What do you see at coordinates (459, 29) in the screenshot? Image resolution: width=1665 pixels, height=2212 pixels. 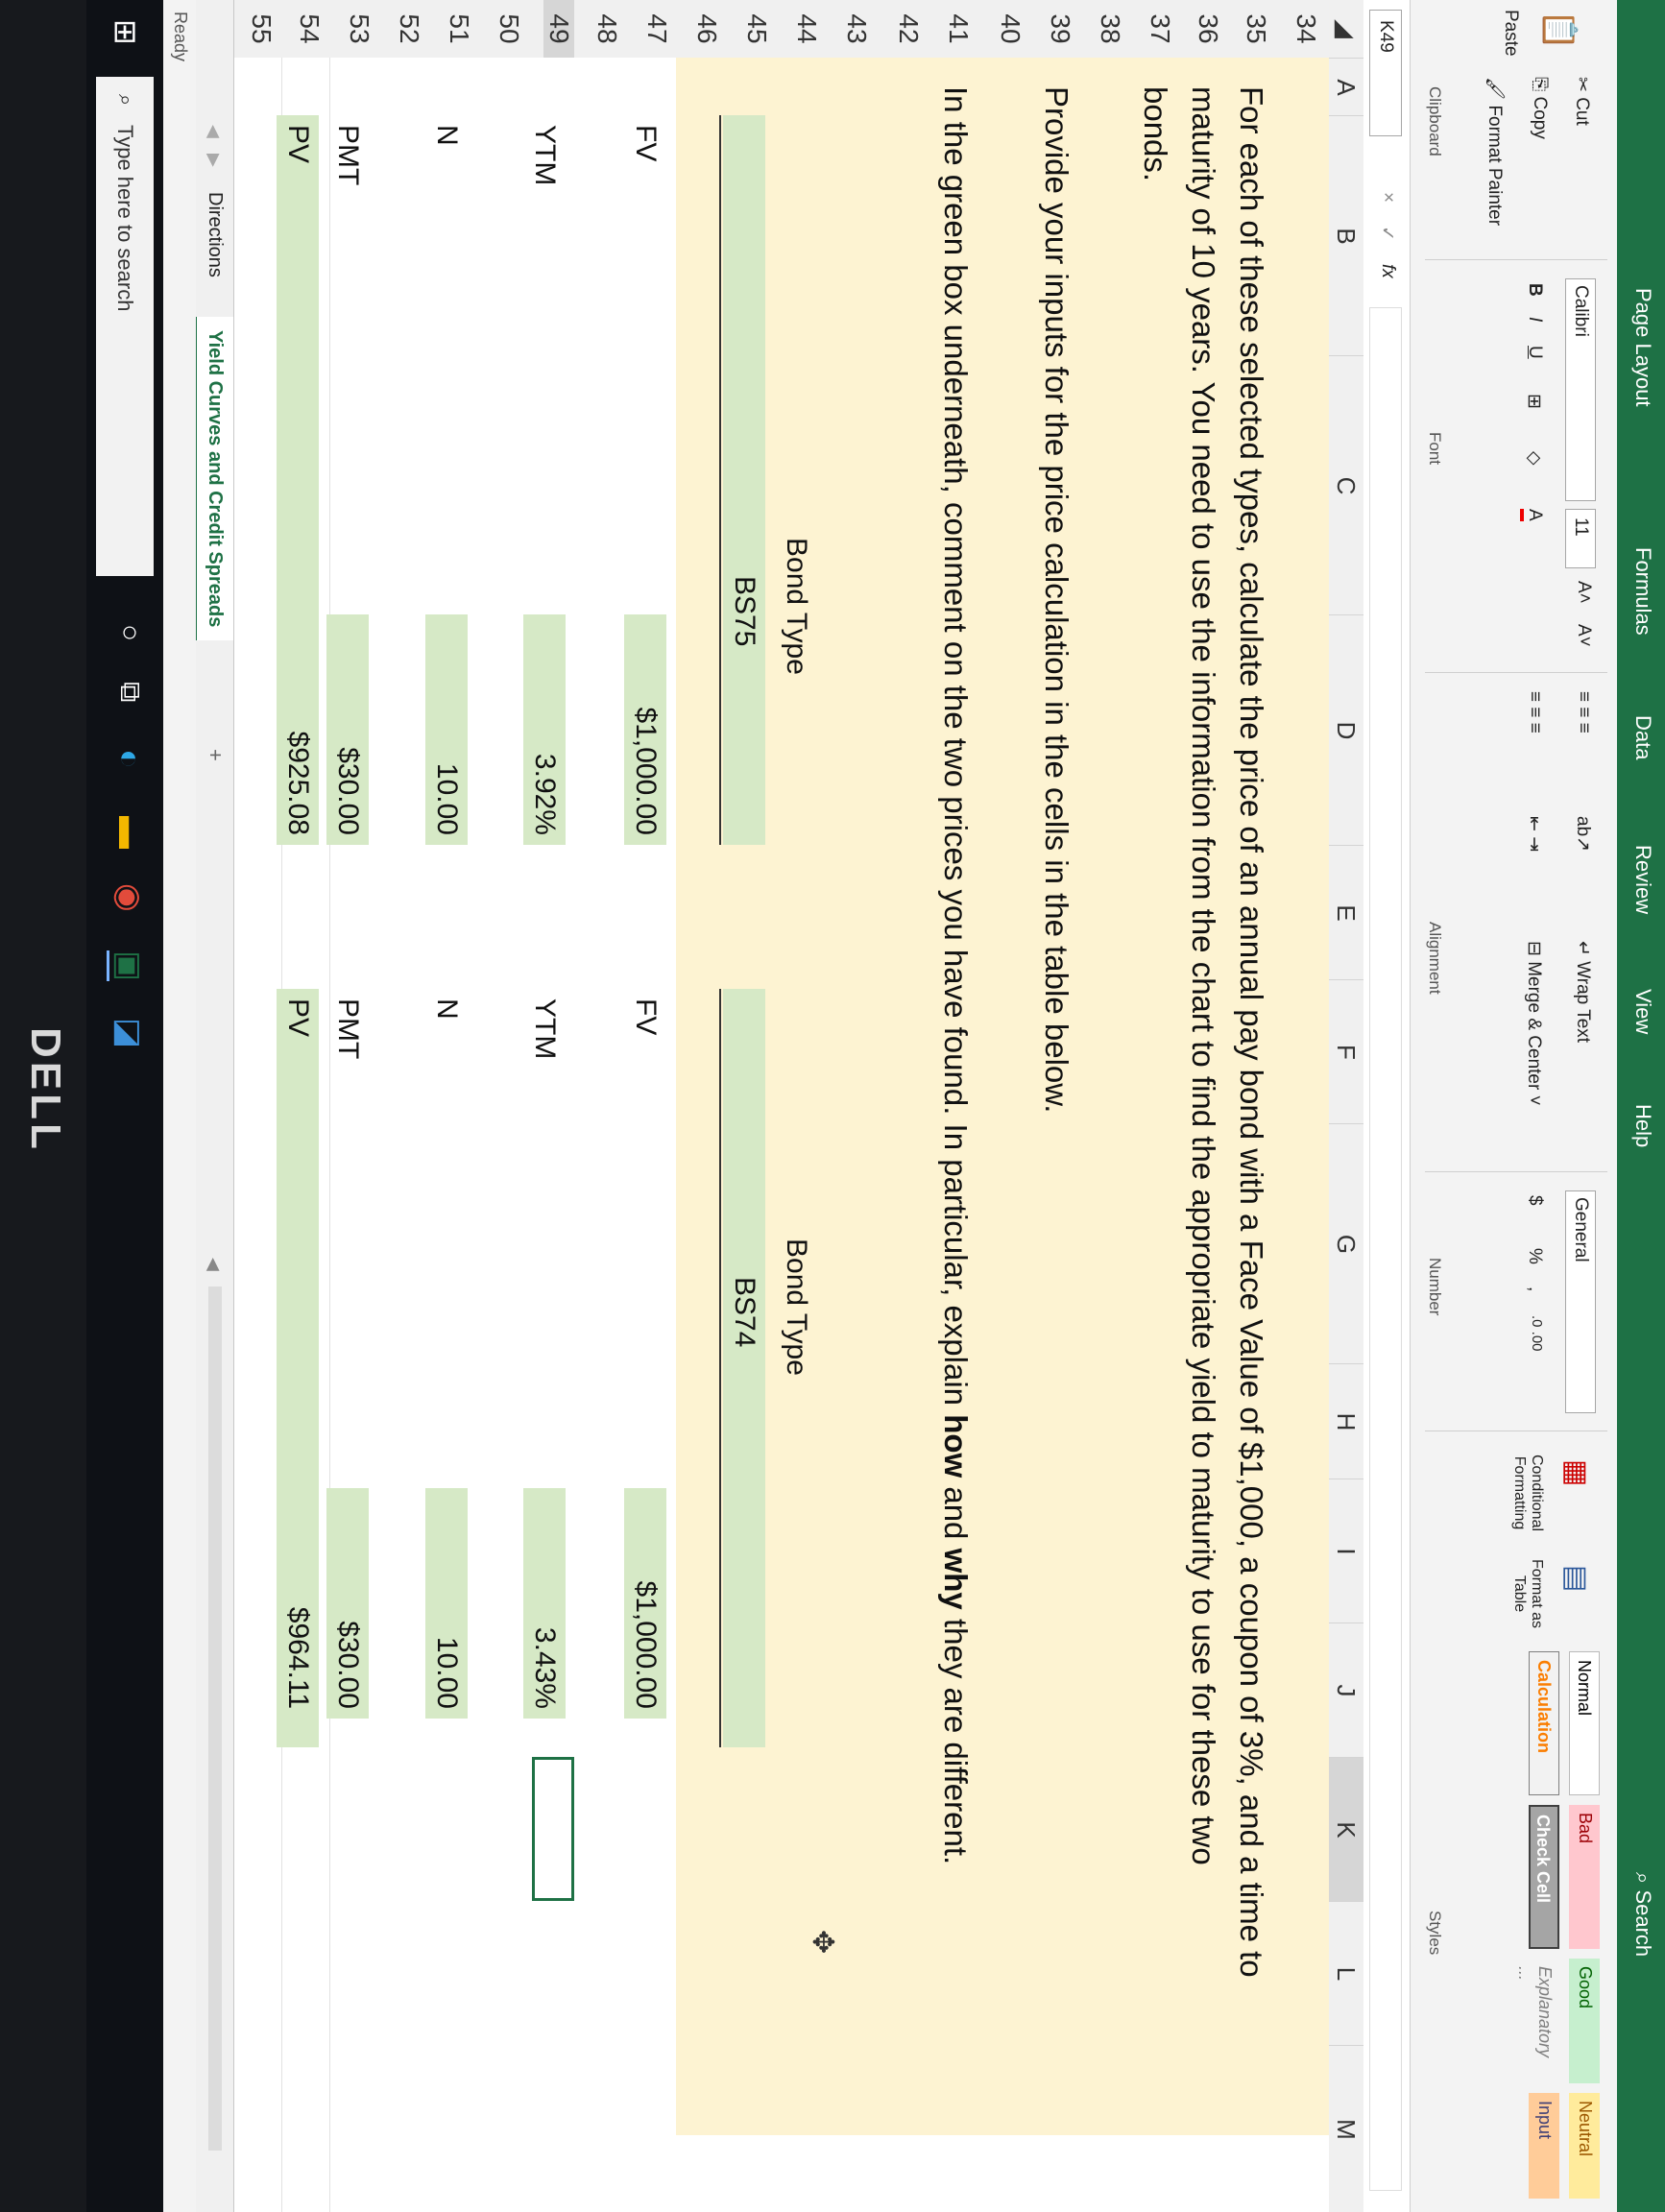 I see `row-header: 51` at bounding box center [459, 29].